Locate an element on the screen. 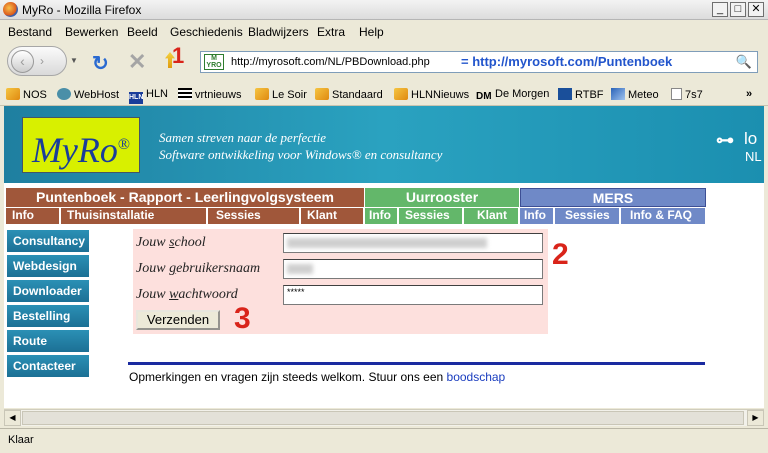 Image resolution: width=768 pixels, height=453 pixels. school-input is located at coordinates (413, 243).